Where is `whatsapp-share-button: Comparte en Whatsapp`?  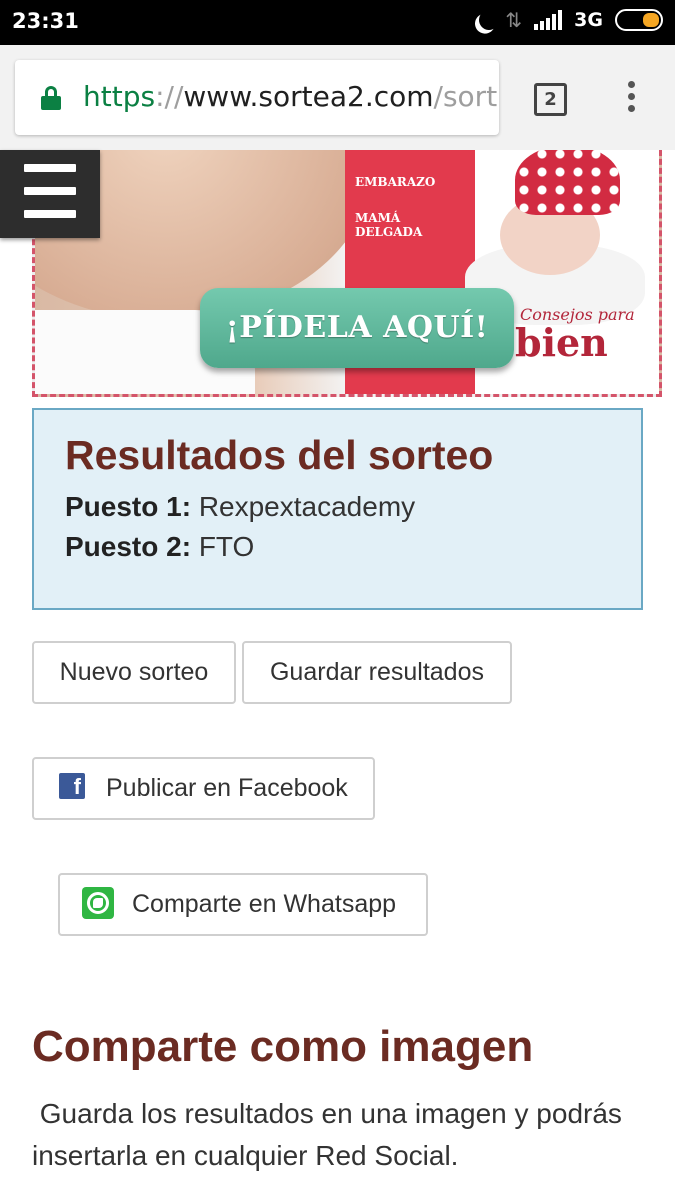 whatsapp-share-button: Comparte en Whatsapp is located at coordinates (243, 904).